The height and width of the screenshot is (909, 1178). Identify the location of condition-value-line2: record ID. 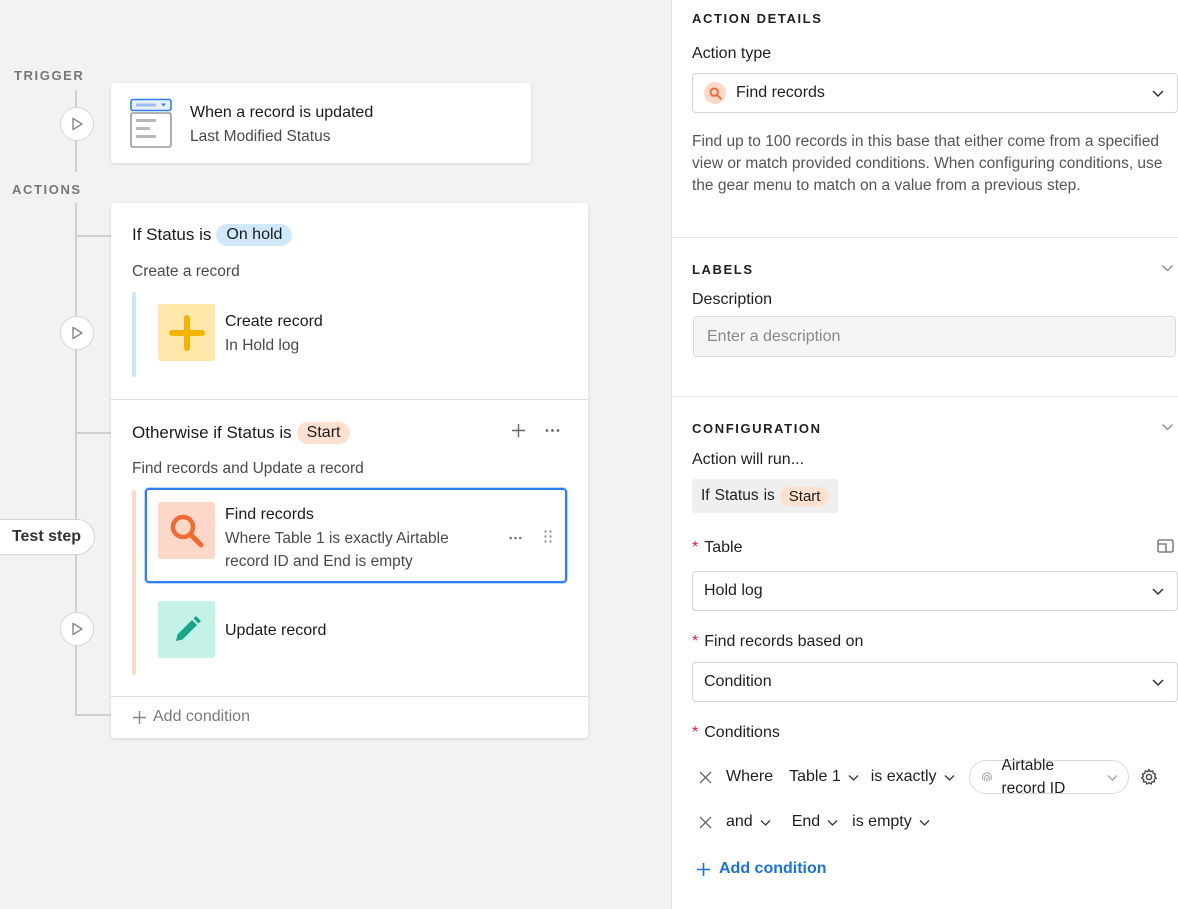
(1033, 788).